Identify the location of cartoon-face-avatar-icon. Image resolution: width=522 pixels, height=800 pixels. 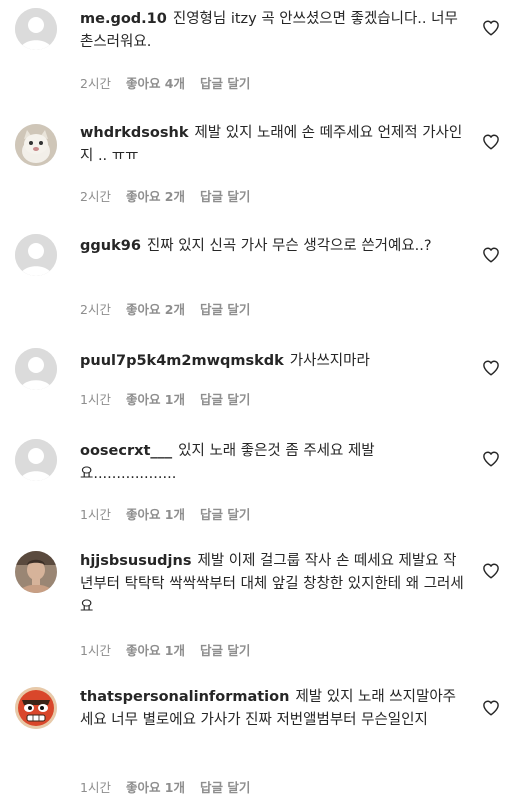
(36, 708).